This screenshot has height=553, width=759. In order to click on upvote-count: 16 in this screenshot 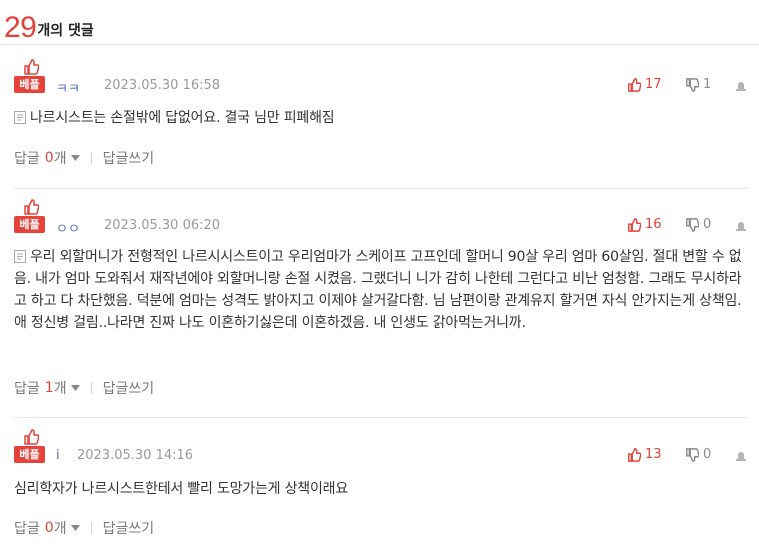, I will do `click(653, 224)`.